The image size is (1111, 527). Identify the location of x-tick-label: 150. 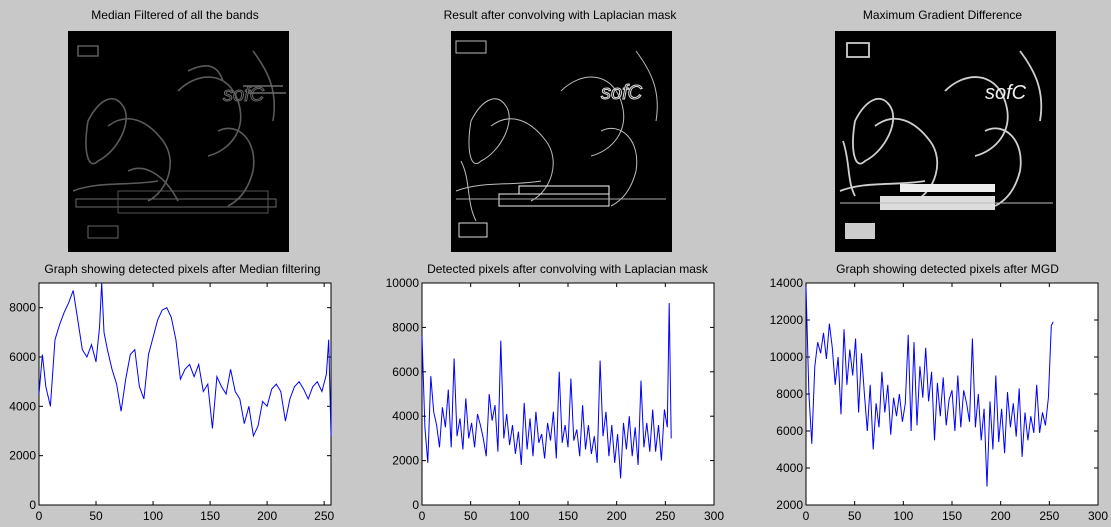
(952, 516).